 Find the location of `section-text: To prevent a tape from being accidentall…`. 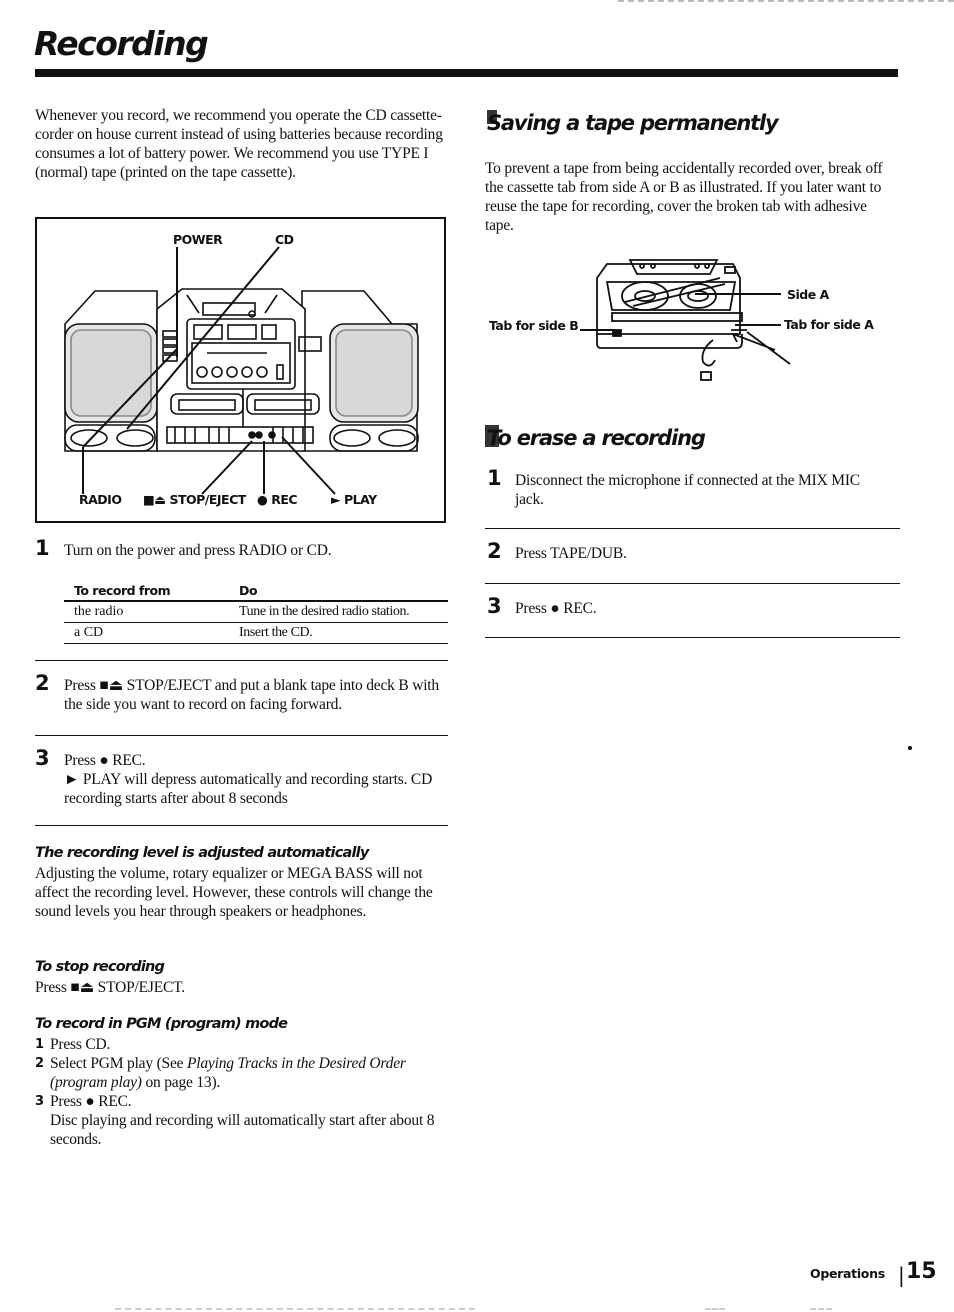

section-text: To prevent a tape from being accidentall… is located at coordinates (684, 197).